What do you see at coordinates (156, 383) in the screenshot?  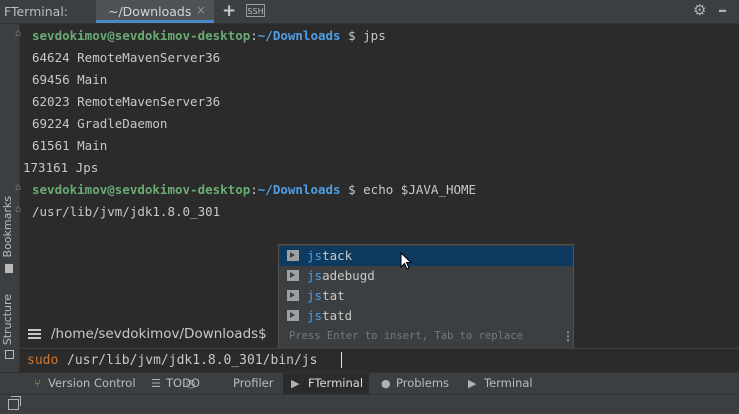 I see `list-icon: ☰` at bounding box center [156, 383].